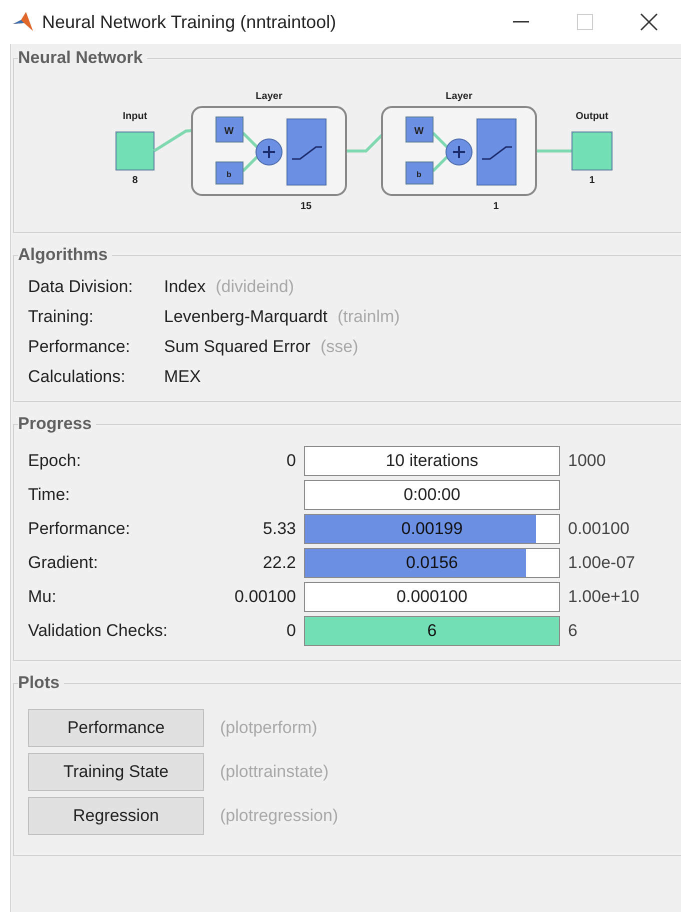 The width and height of the screenshot is (681, 912). What do you see at coordinates (39, 683) in the screenshot?
I see `section-title: Plots` at bounding box center [39, 683].